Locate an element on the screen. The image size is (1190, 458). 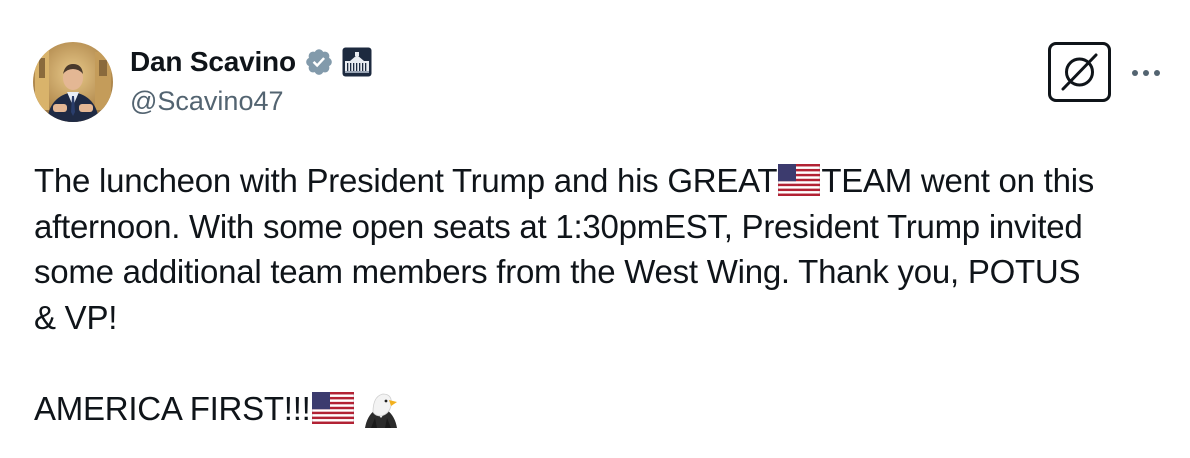
more-options-button is located at coordinates (1148, 73).